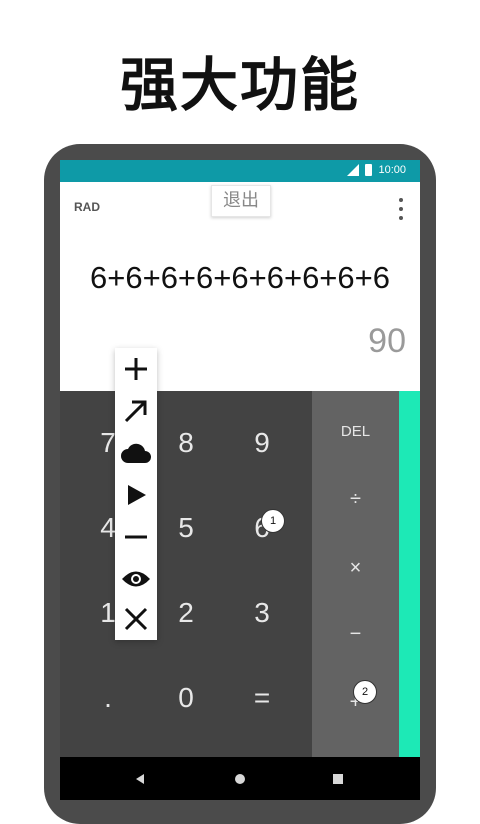 The image size is (480, 824). Describe the element at coordinates (140, 779) in the screenshot. I see `back-icon` at that location.